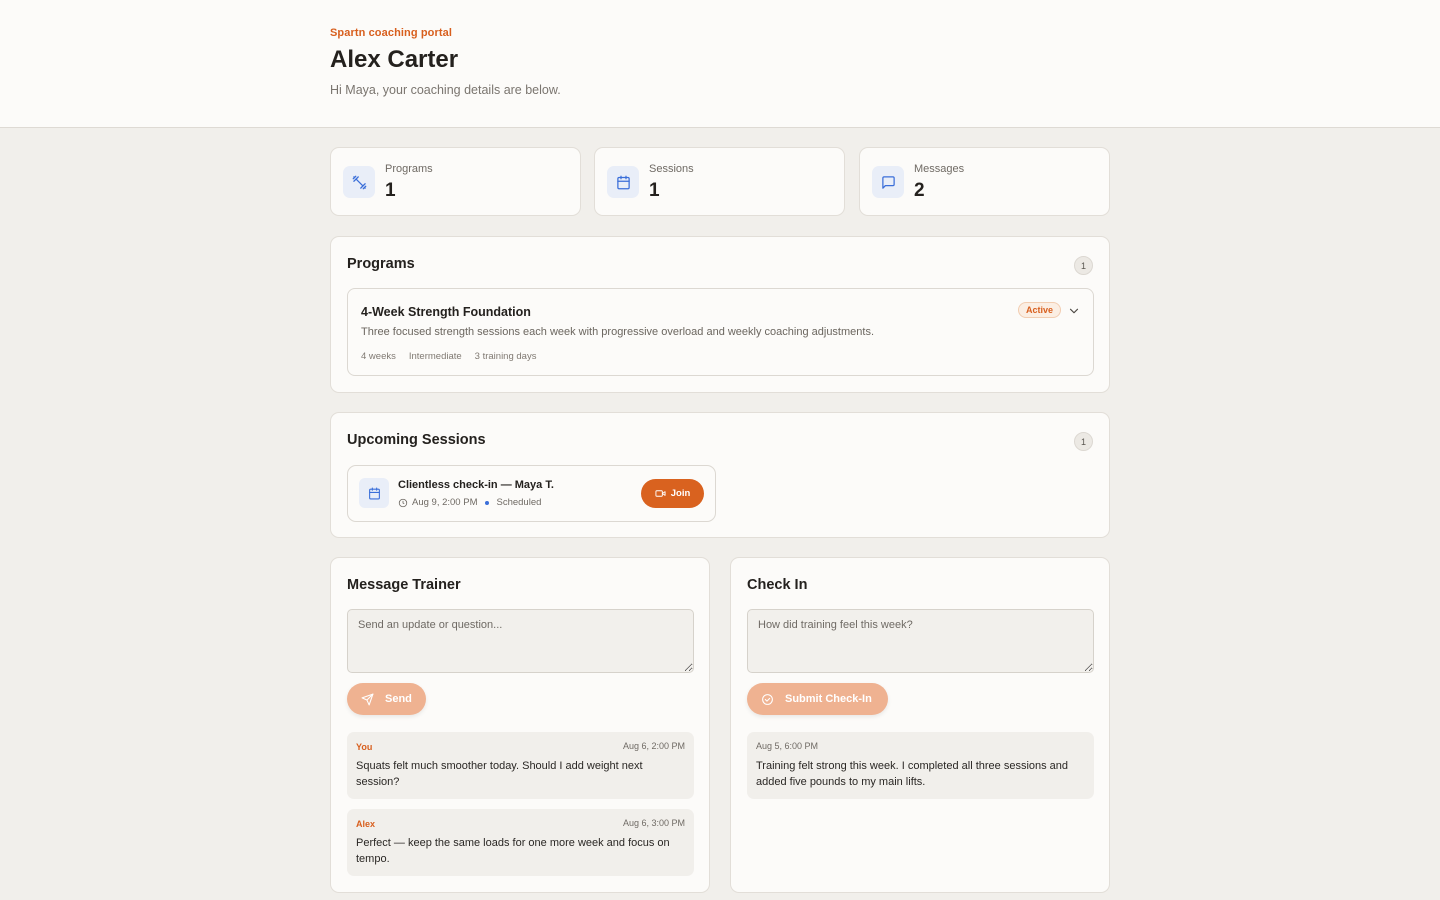 Image resolution: width=1440 pixels, height=900 pixels. What do you see at coordinates (653, 823) in the screenshot?
I see `message-time: Aug 6, 3:00 PM` at bounding box center [653, 823].